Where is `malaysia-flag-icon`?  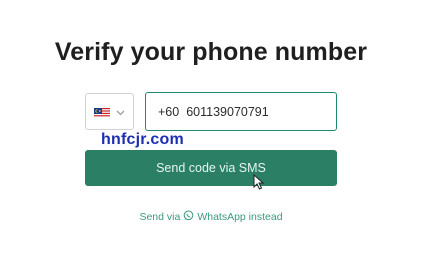
malaysia-flag-icon is located at coordinates (102, 111).